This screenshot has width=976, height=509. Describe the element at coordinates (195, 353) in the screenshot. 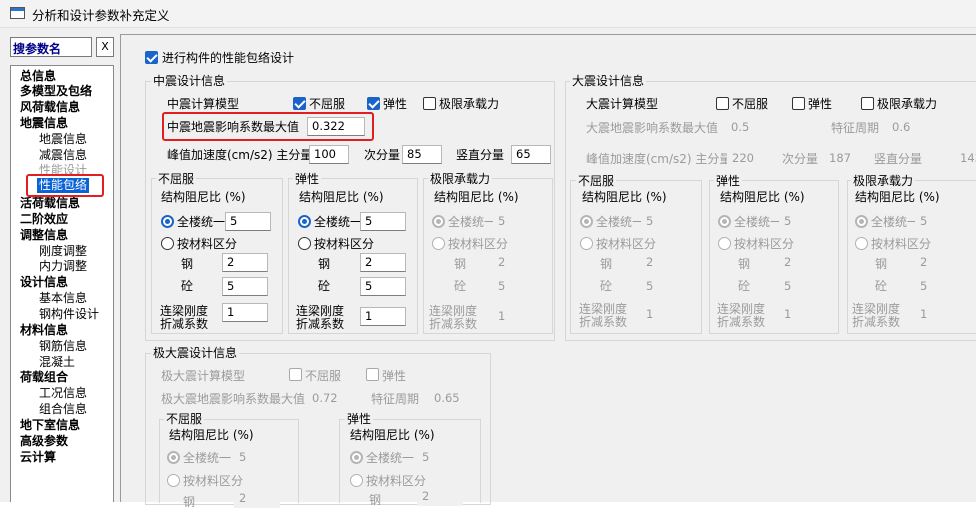

I see `extreme-group-title: 极大震设计信息` at that location.